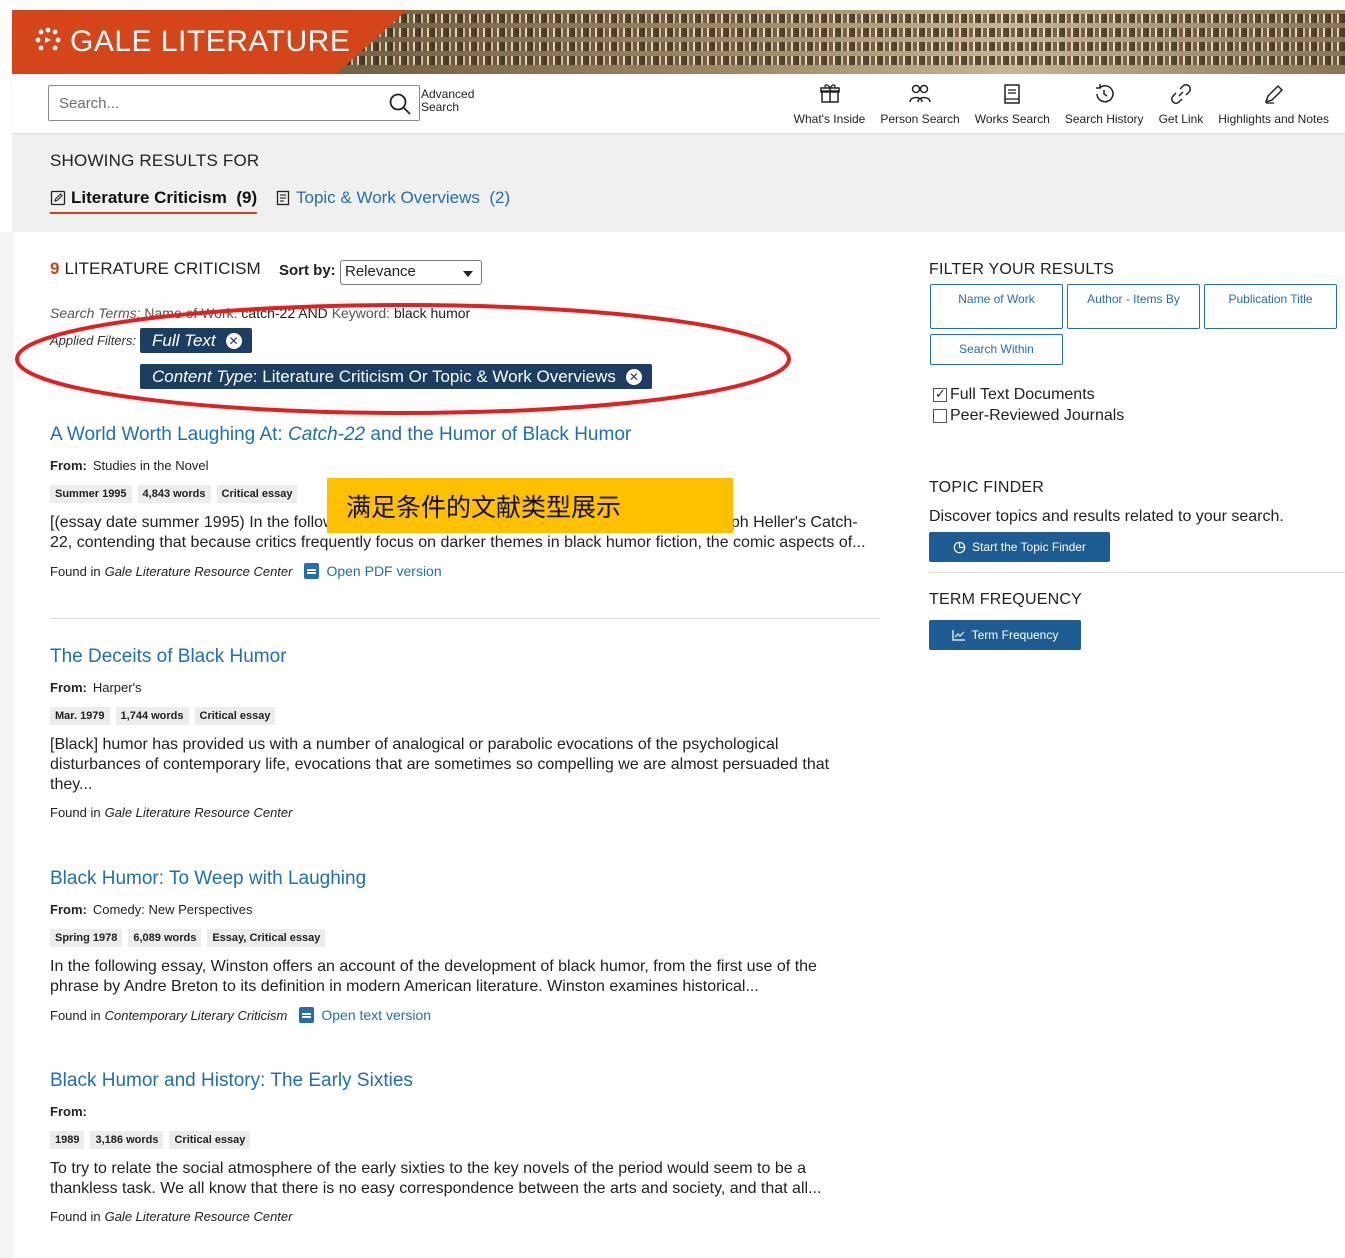 The height and width of the screenshot is (1258, 1345). Describe the element at coordinates (829, 119) in the screenshot. I see `tool-label: What's Inside` at that location.